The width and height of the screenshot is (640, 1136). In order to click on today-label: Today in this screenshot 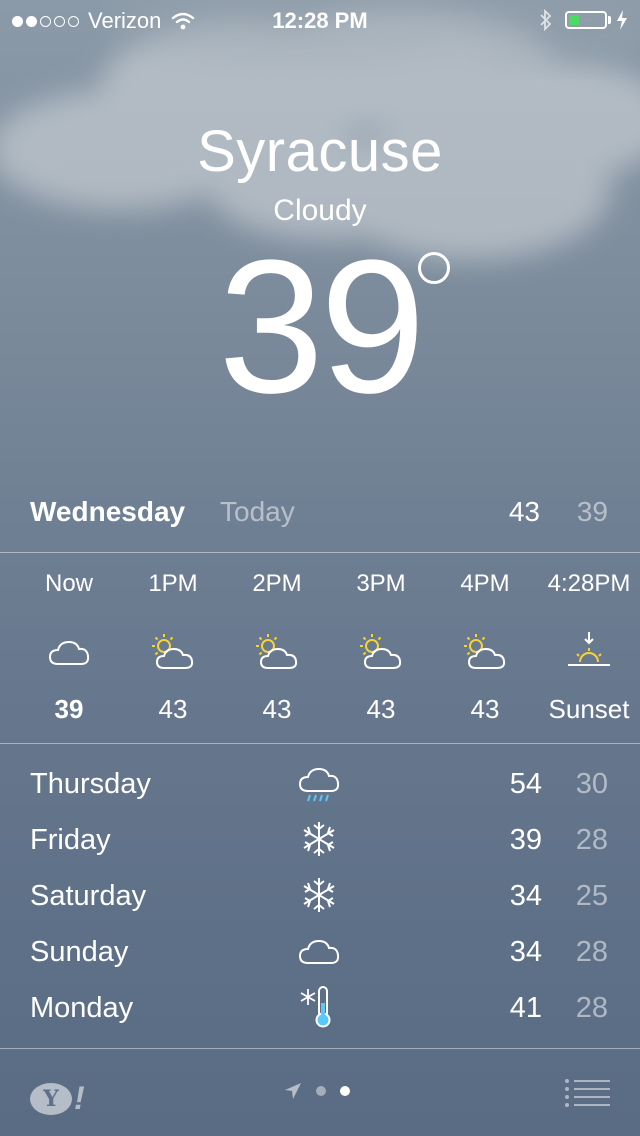, I will do `click(257, 511)`.